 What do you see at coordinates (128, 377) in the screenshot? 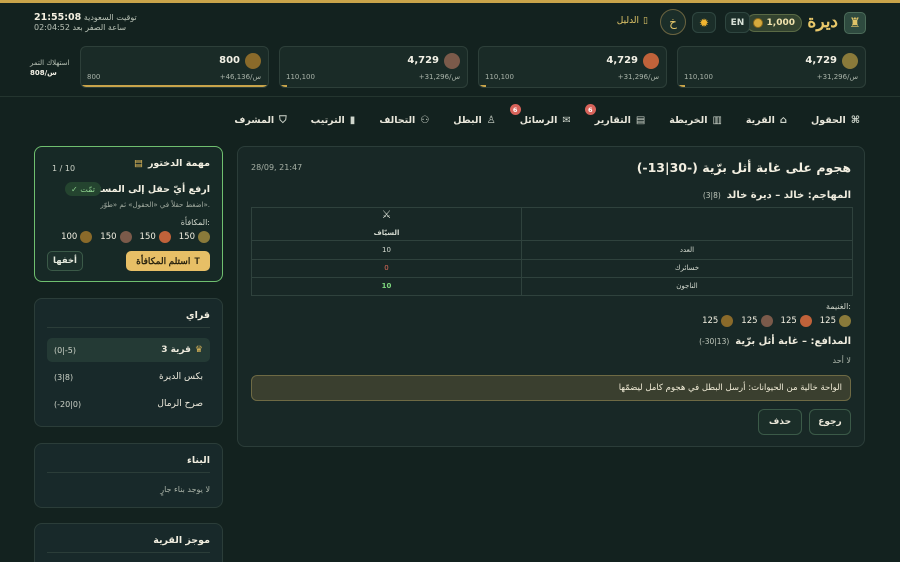
I see `village-item: (3|8) بكس الديرة` at bounding box center [128, 377].